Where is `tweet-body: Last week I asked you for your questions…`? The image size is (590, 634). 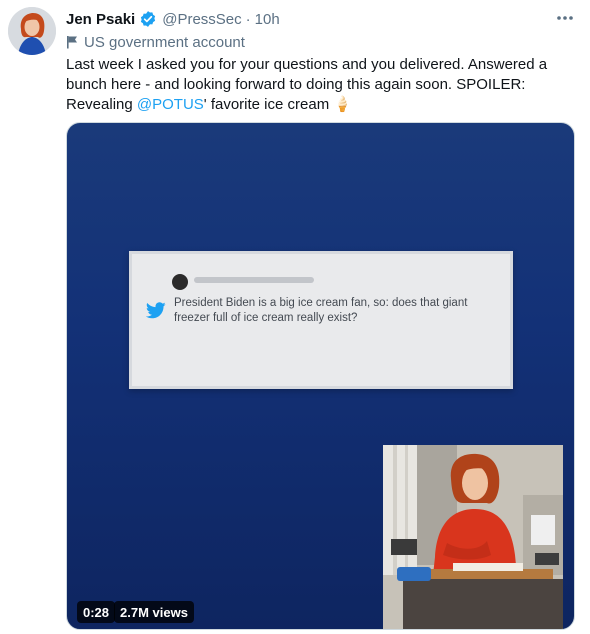
tweet-body: Last week I asked you for your questions… is located at coordinates (321, 85).